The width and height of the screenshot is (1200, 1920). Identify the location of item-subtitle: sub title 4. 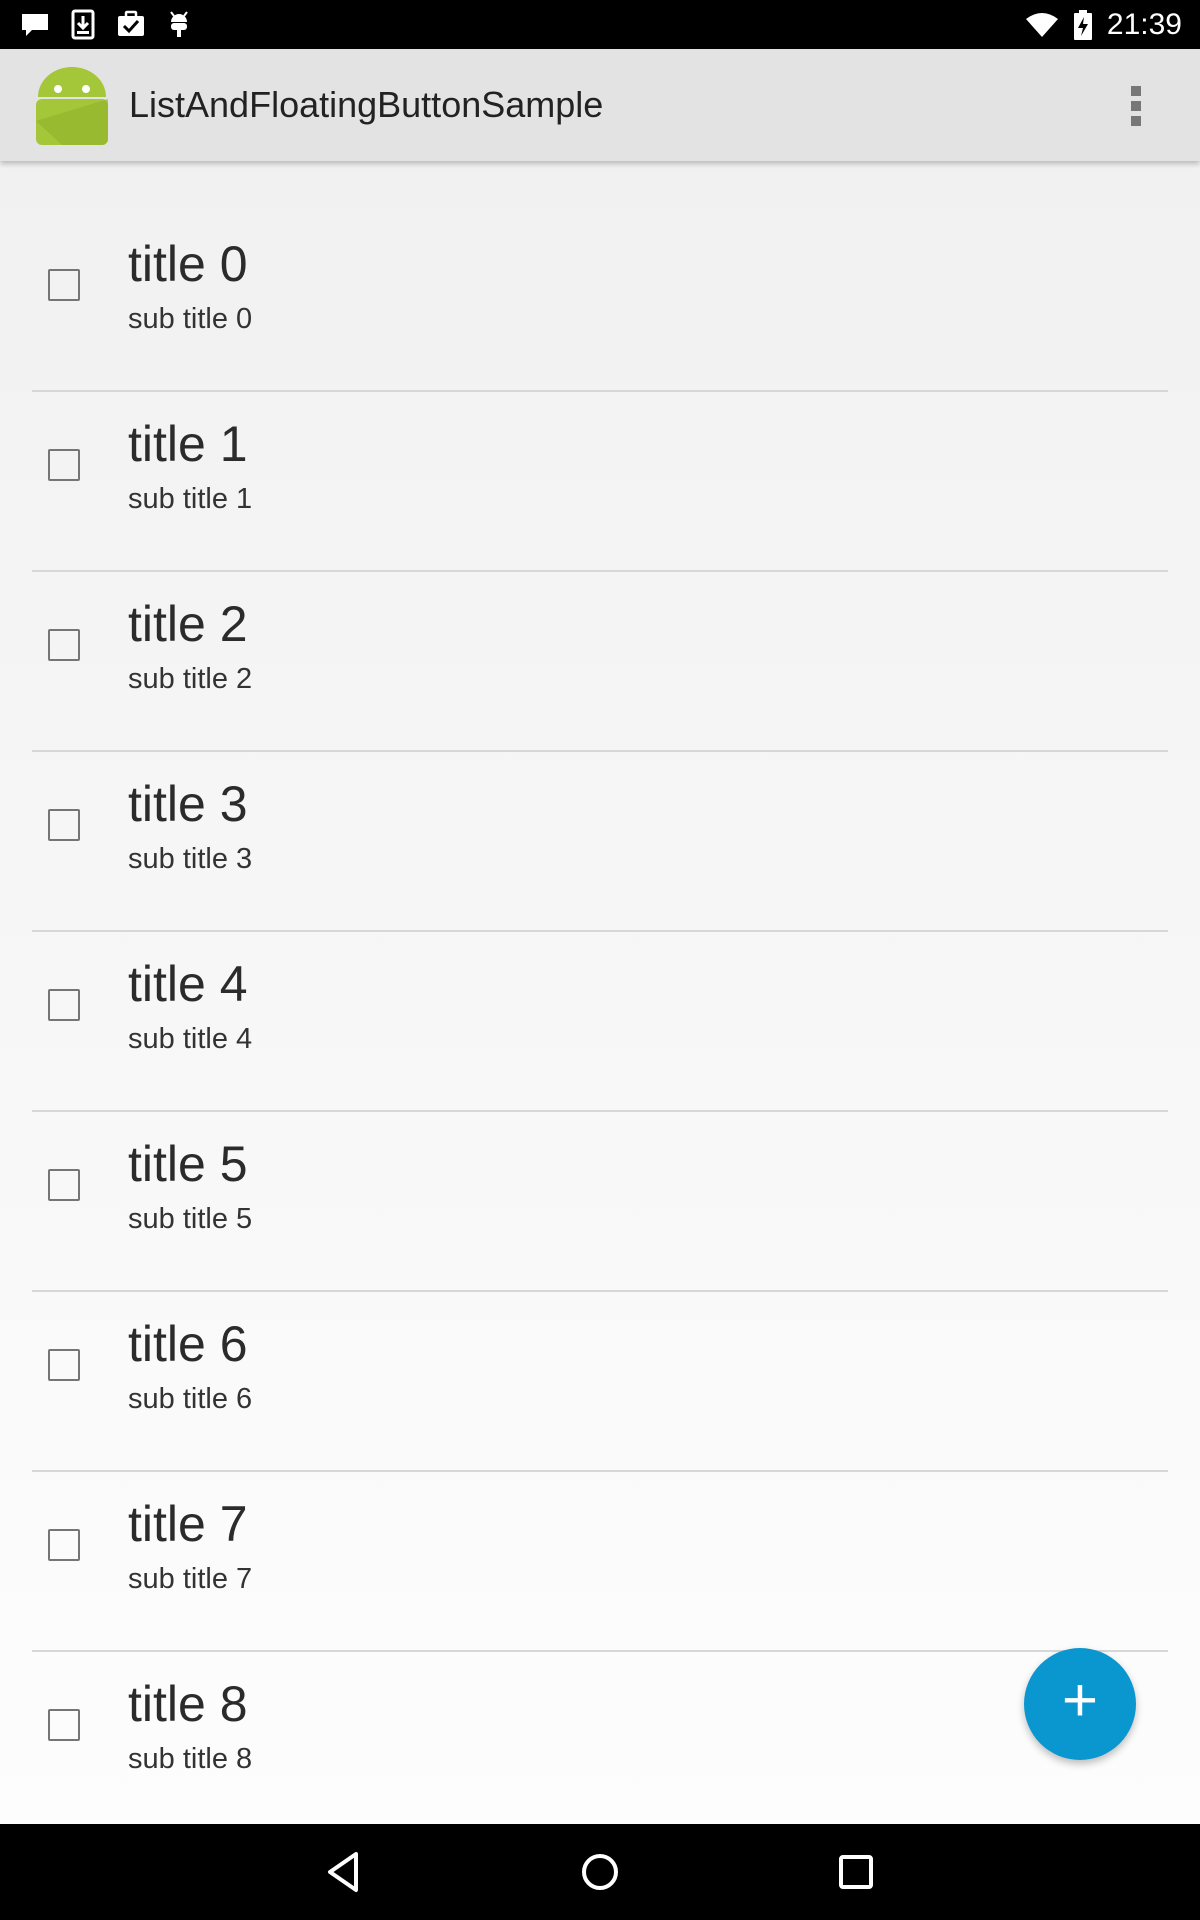
(190, 1039).